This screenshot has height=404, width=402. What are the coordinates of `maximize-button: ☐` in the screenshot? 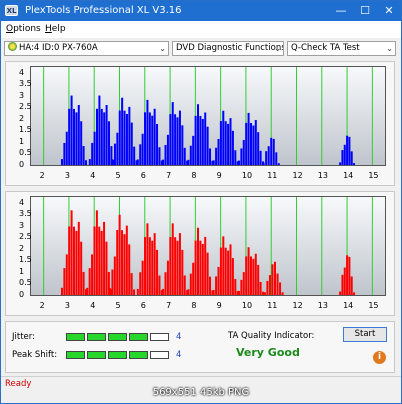 It's located at (365, 11).